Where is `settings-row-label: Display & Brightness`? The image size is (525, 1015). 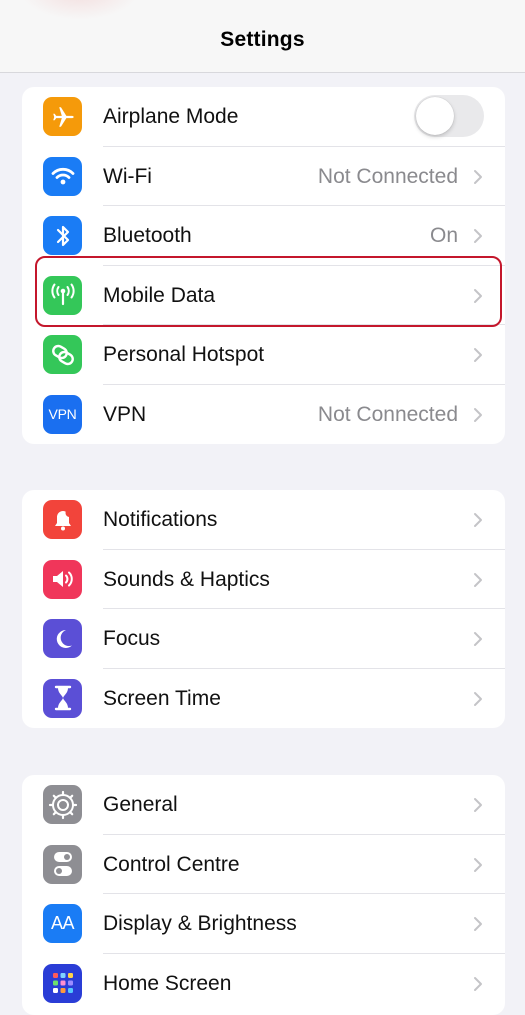 settings-row-label: Display & Brightness is located at coordinates (200, 923).